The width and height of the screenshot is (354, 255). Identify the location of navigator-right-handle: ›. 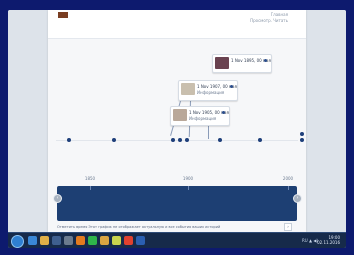
(297, 198).